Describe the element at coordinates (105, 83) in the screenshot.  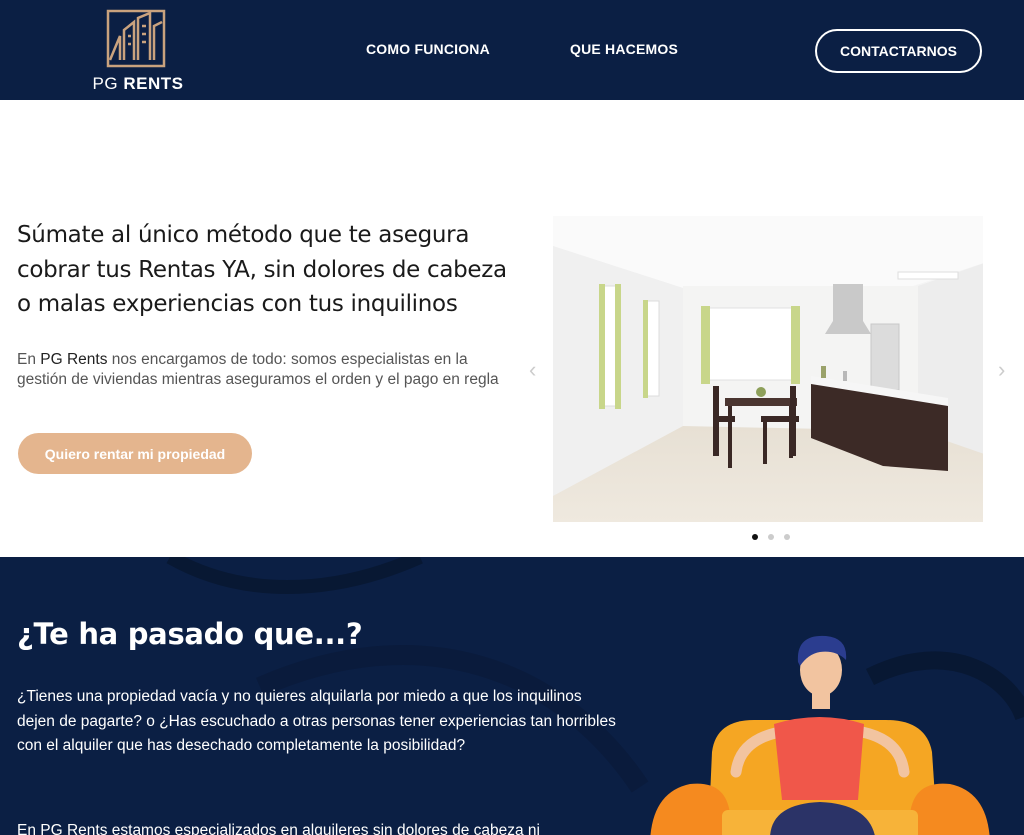
I see `logo-text-pg: PG` at that location.